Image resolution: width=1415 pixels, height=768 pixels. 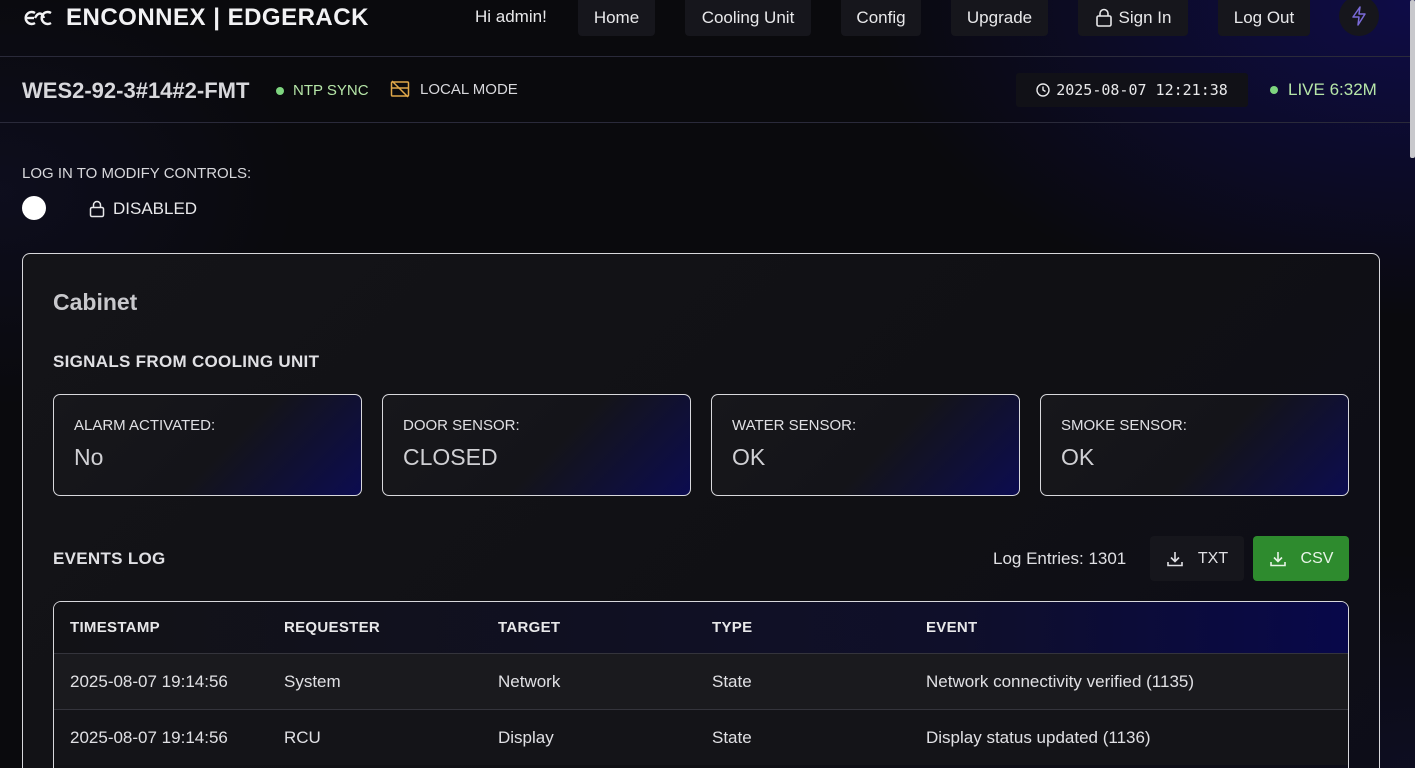 What do you see at coordinates (1194, 445) in the screenshot?
I see `signal-smoke: SMOKE SENSOR: OK` at bounding box center [1194, 445].